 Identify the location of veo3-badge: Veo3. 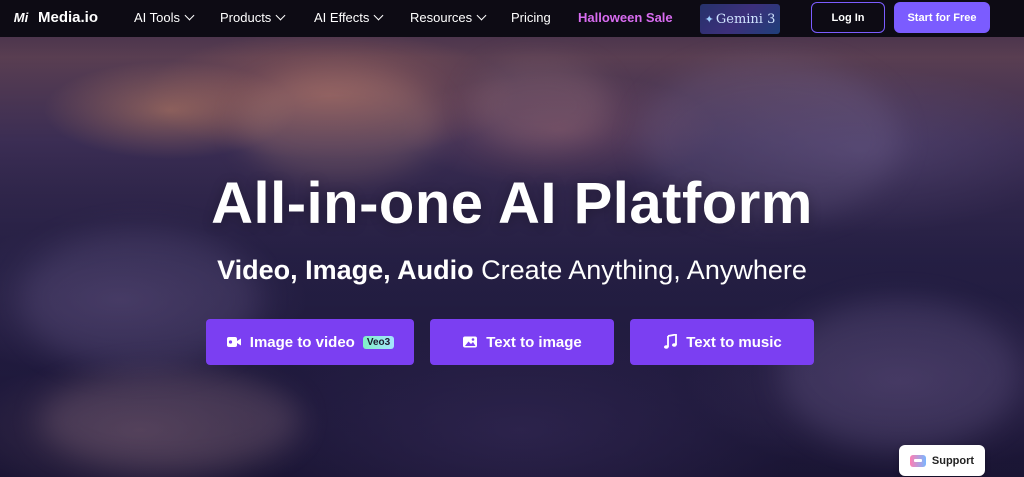
(378, 342).